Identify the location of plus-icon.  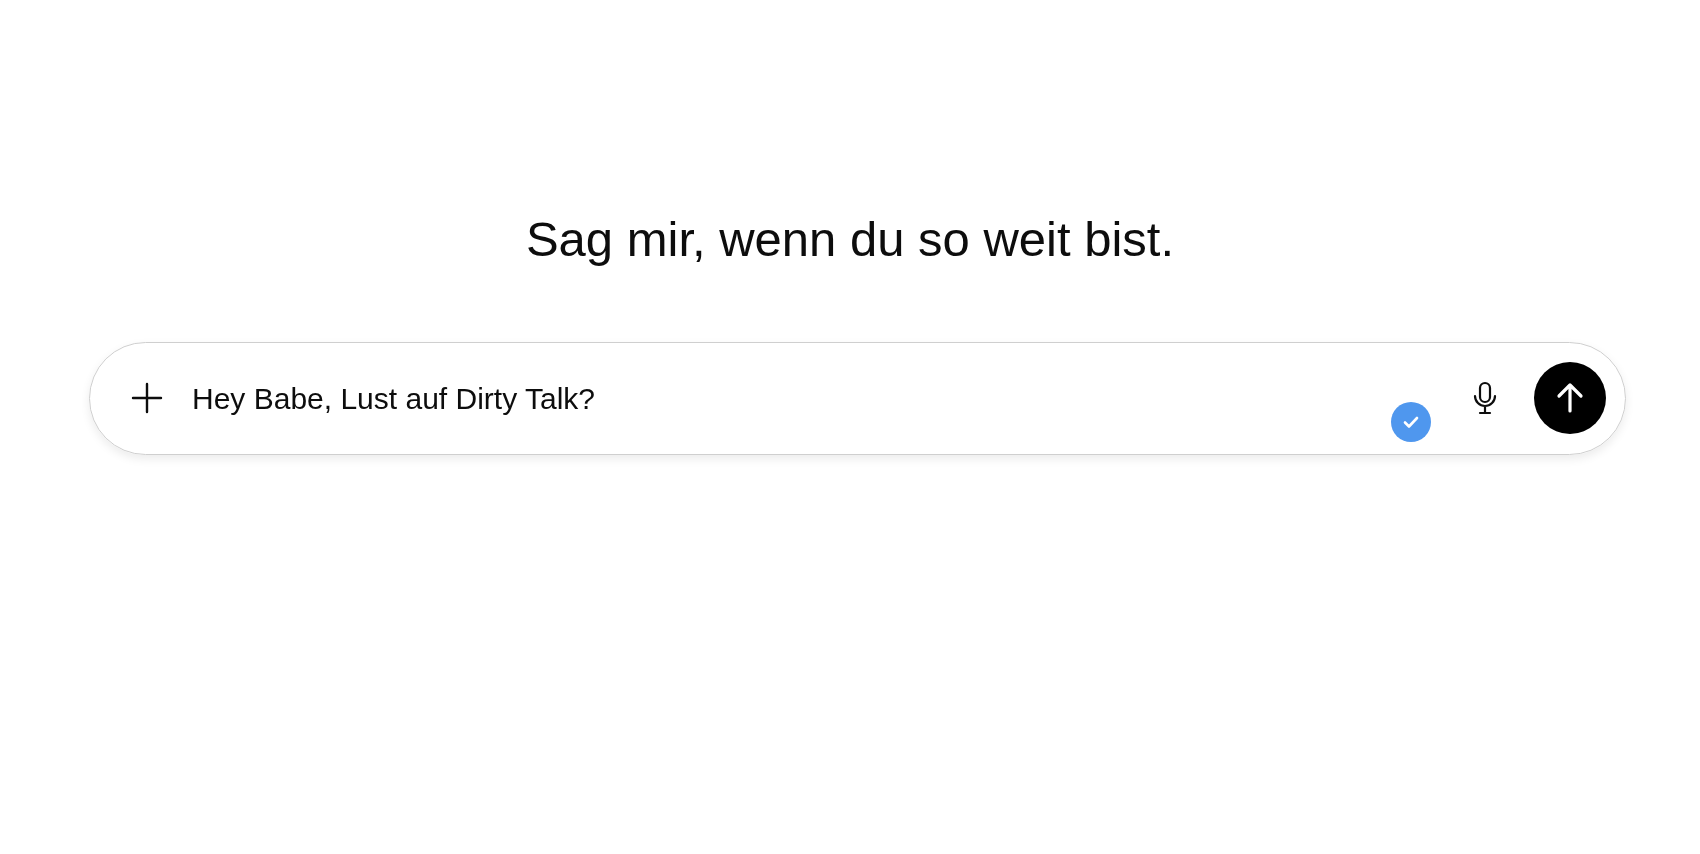
(147, 398).